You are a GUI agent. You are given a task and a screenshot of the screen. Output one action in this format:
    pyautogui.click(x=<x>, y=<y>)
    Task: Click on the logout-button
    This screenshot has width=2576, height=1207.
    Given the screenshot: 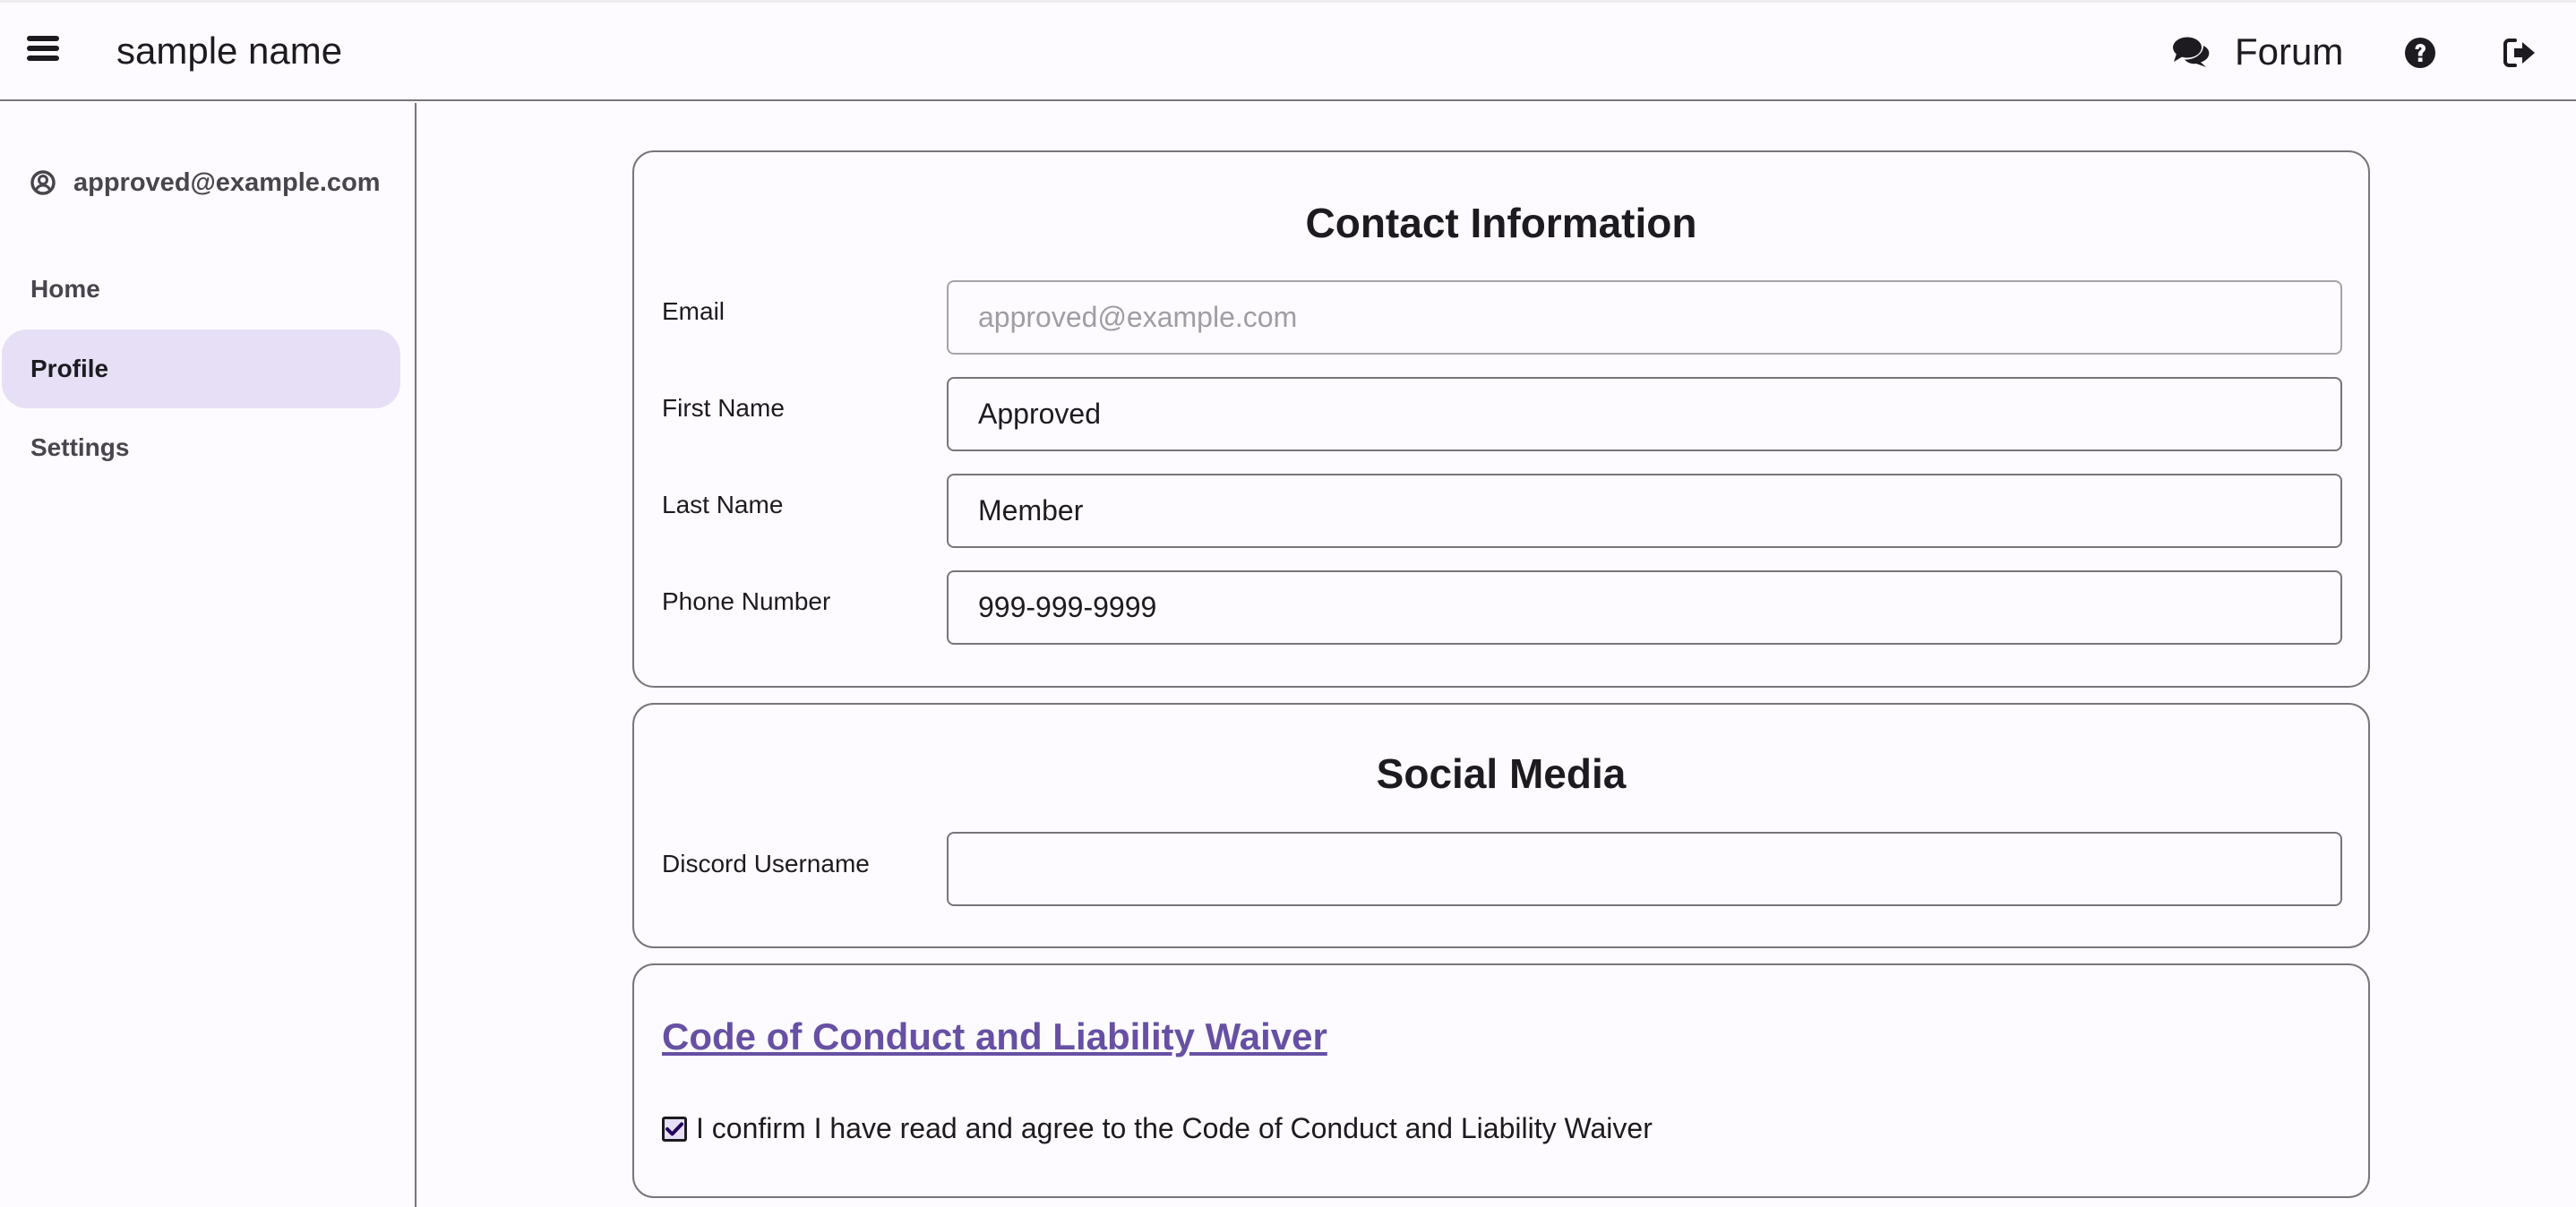 What is the action you would take?
    pyautogui.click(x=2520, y=53)
    